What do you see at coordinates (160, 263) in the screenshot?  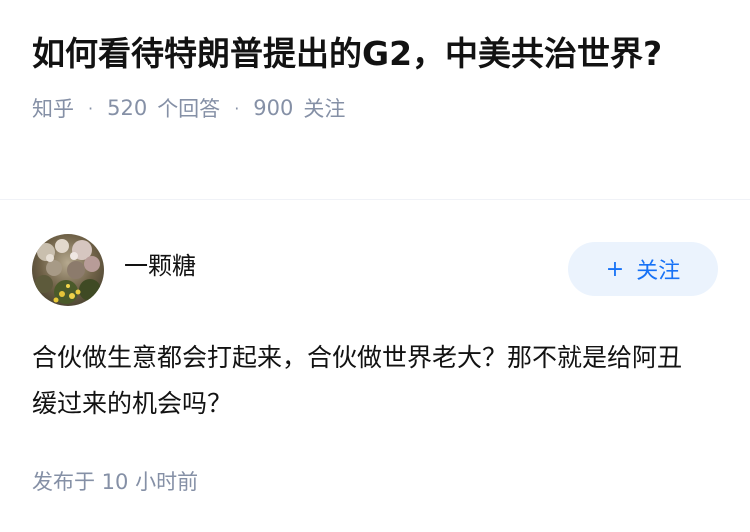 I see `author-name: 一颗糖` at bounding box center [160, 263].